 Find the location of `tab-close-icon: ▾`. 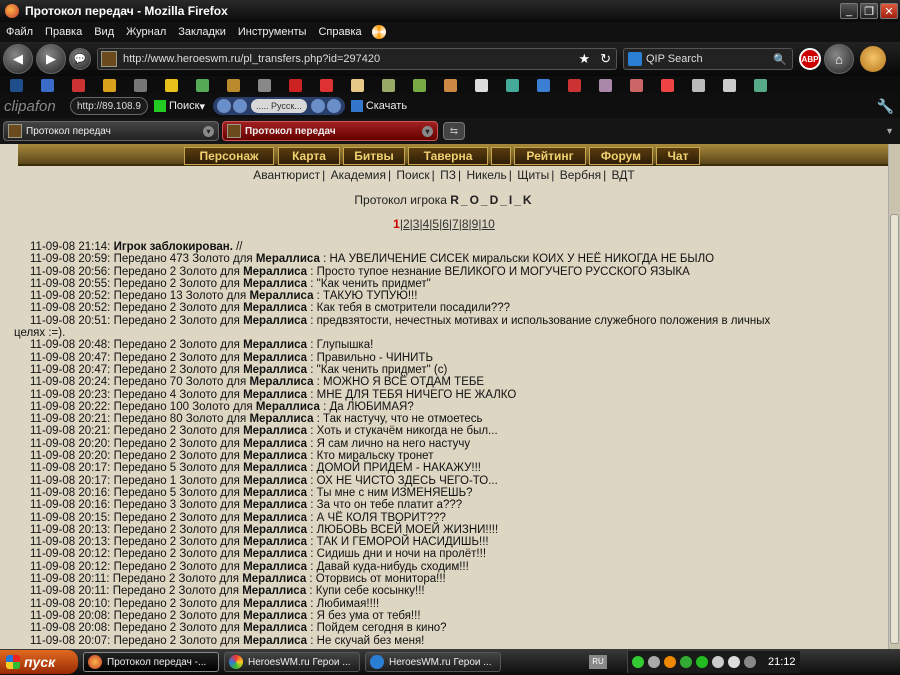

tab-close-icon: ▾ is located at coordinates (208, 131).